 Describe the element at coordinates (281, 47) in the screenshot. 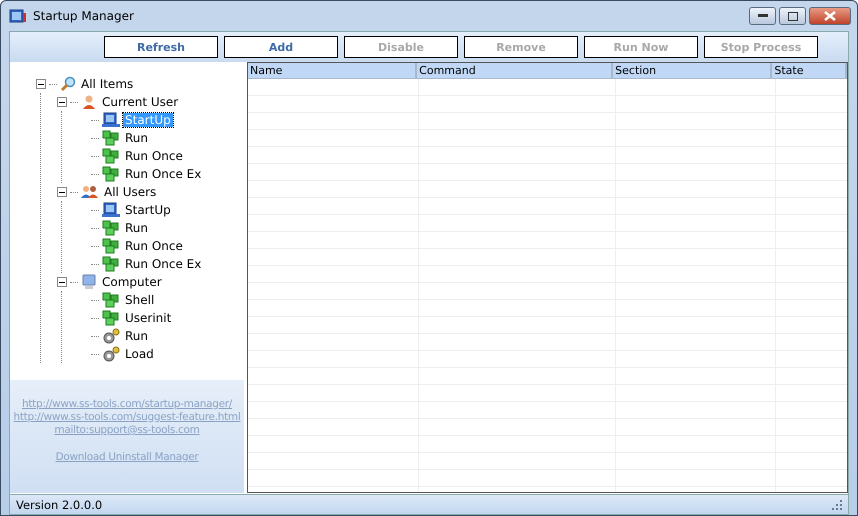

I see `toolbar-button: Add` at that location.